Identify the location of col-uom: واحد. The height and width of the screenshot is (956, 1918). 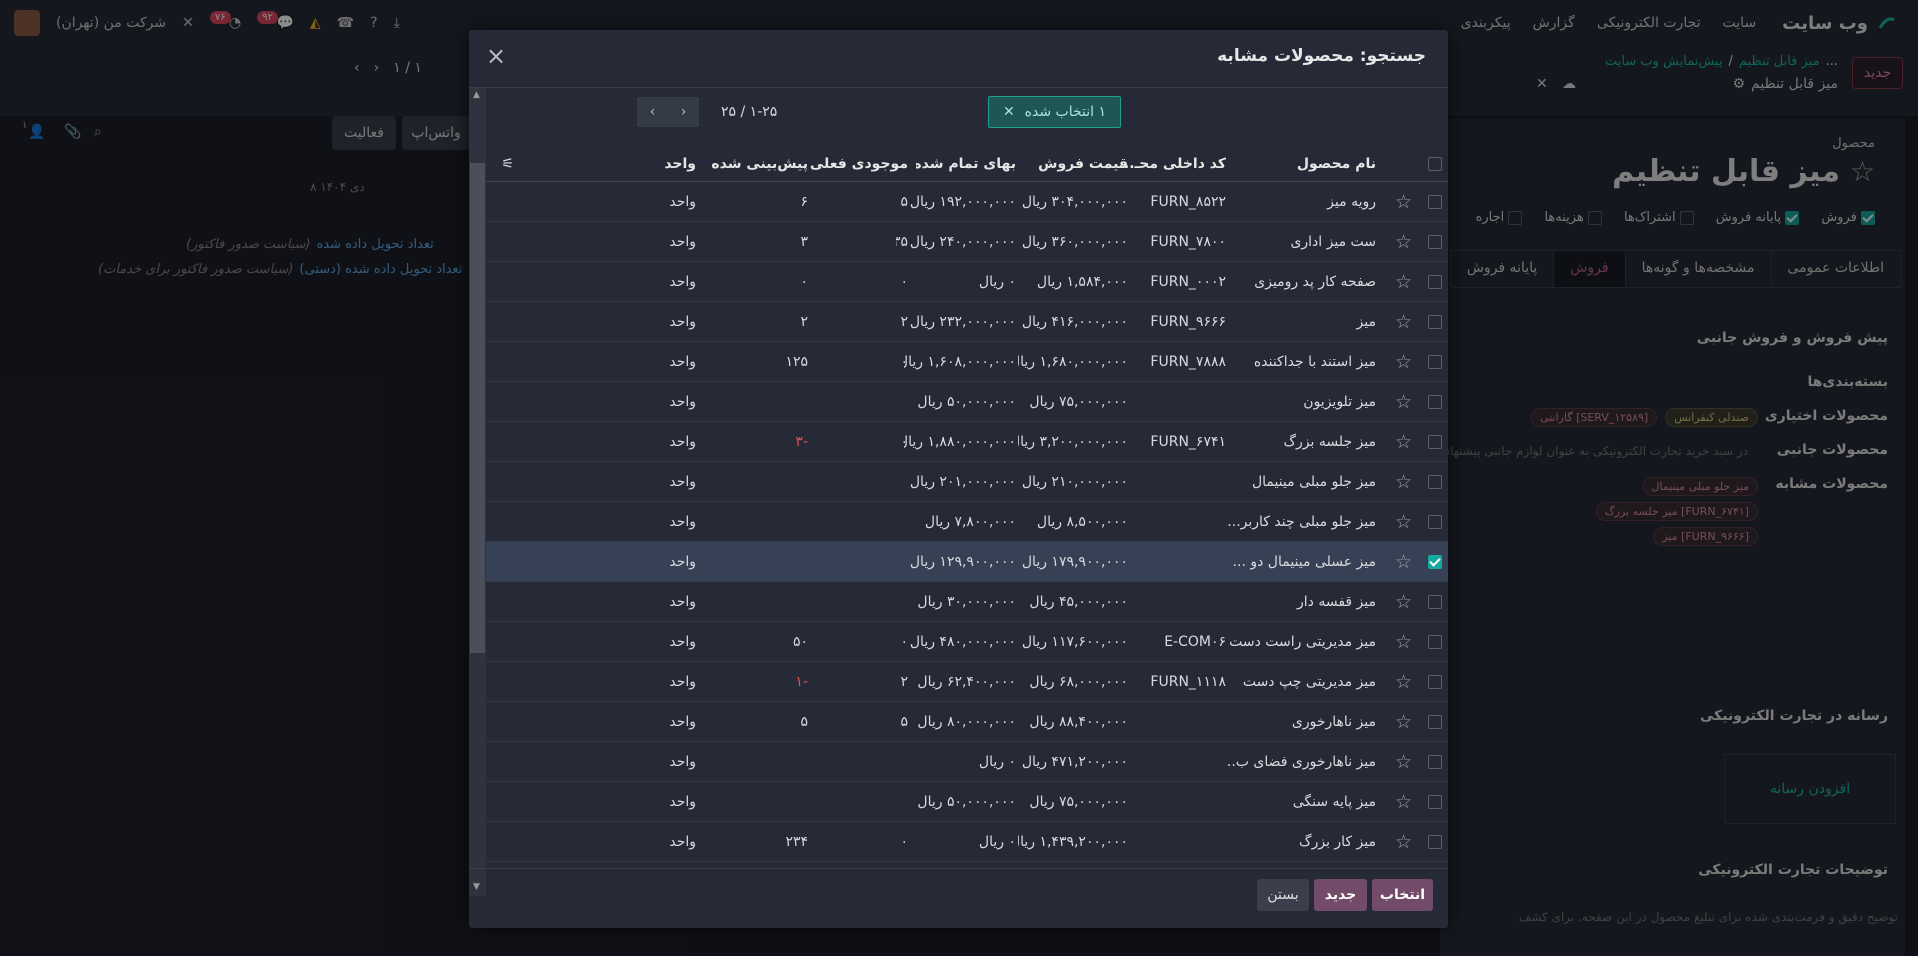
(666, 163).